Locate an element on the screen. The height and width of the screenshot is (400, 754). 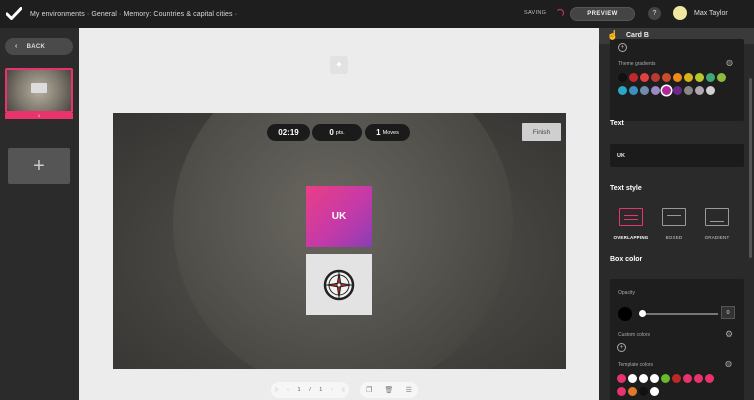
copy-icon: ❐ is located at coordinates (369, 390).